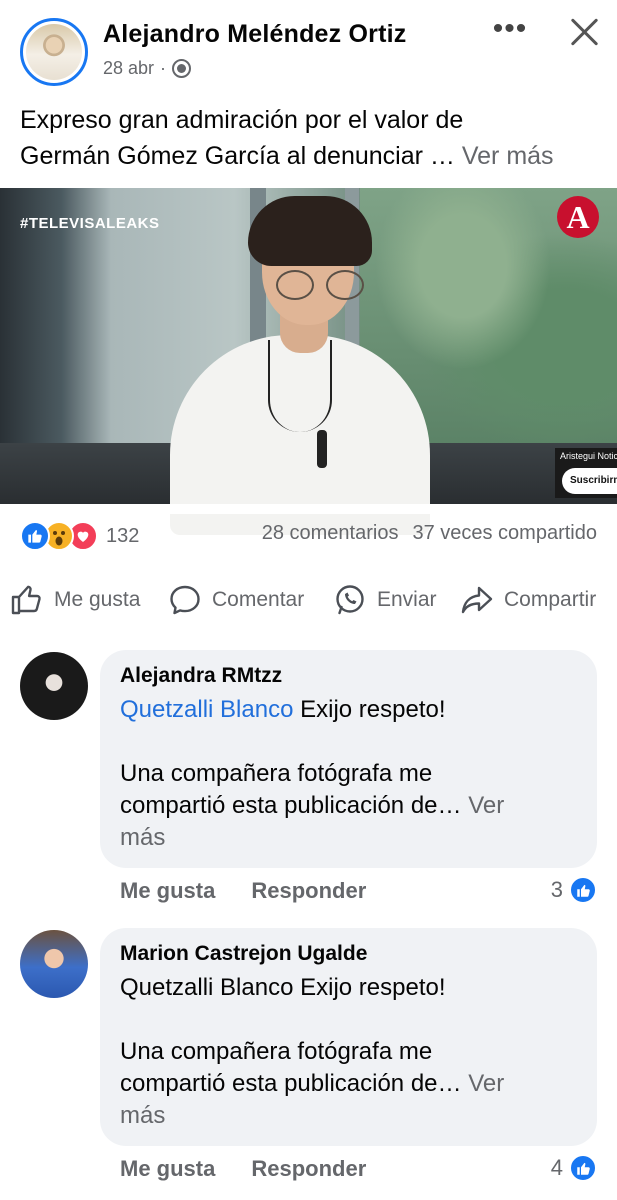  I want to click on share-button: Compartir, so click(528, 600).